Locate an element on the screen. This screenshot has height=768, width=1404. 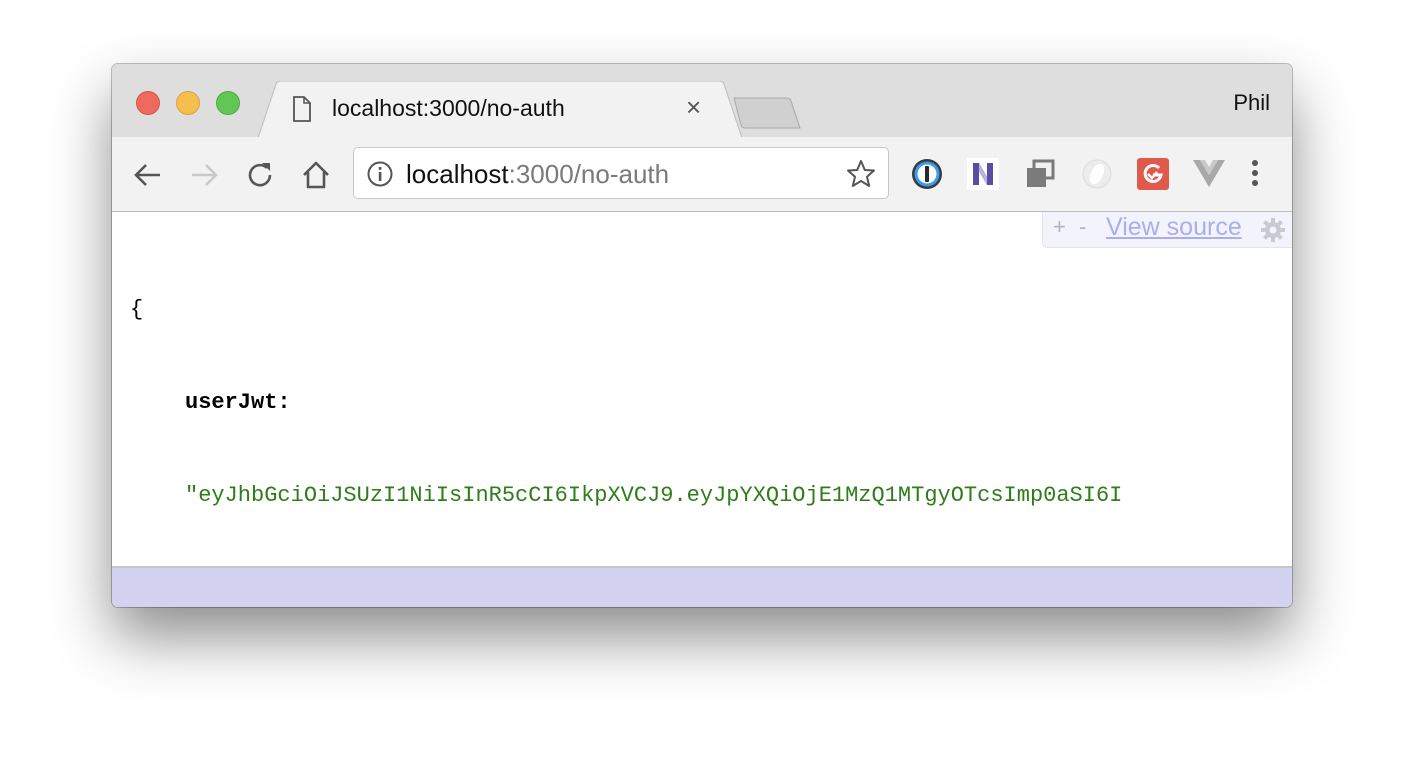
json-viewer-toolbar: + - View source is located at coordinates (1167, 230).